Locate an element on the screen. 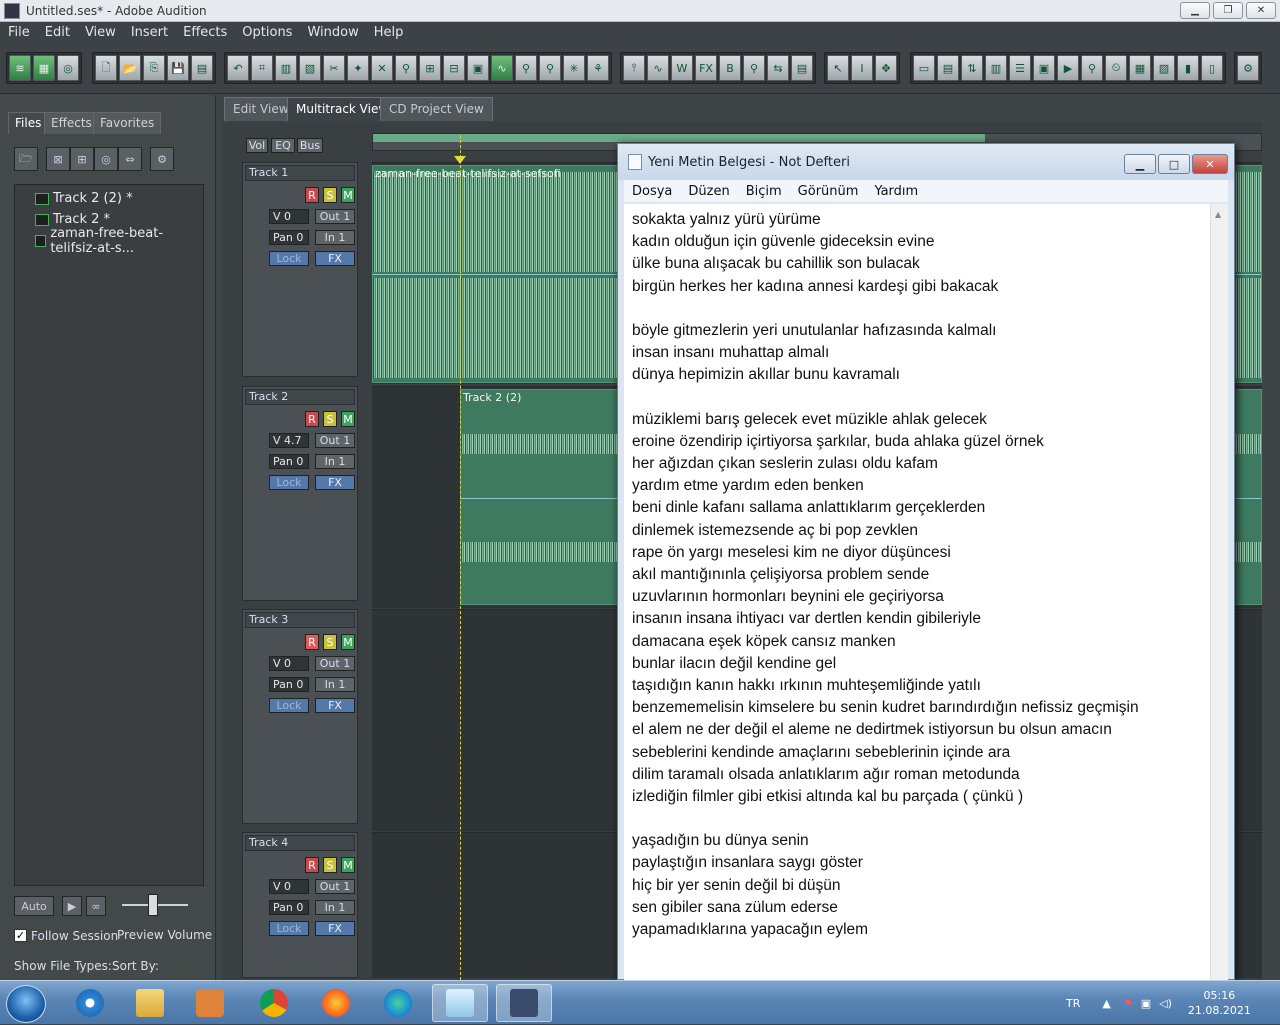 Image resolution: width=1280 pixels, height=1025 pixels. window-icon-5: ☰ is located at coordinates (1020, 68).